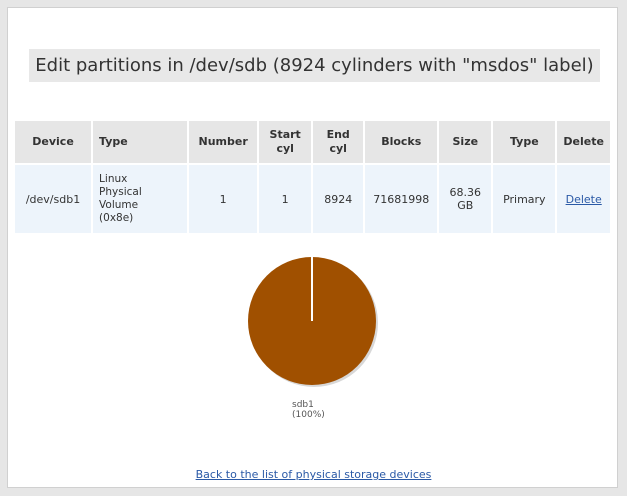 The image size is (627, 496). I want to click on cell-size: 68.36 GB, so click(466, 198).